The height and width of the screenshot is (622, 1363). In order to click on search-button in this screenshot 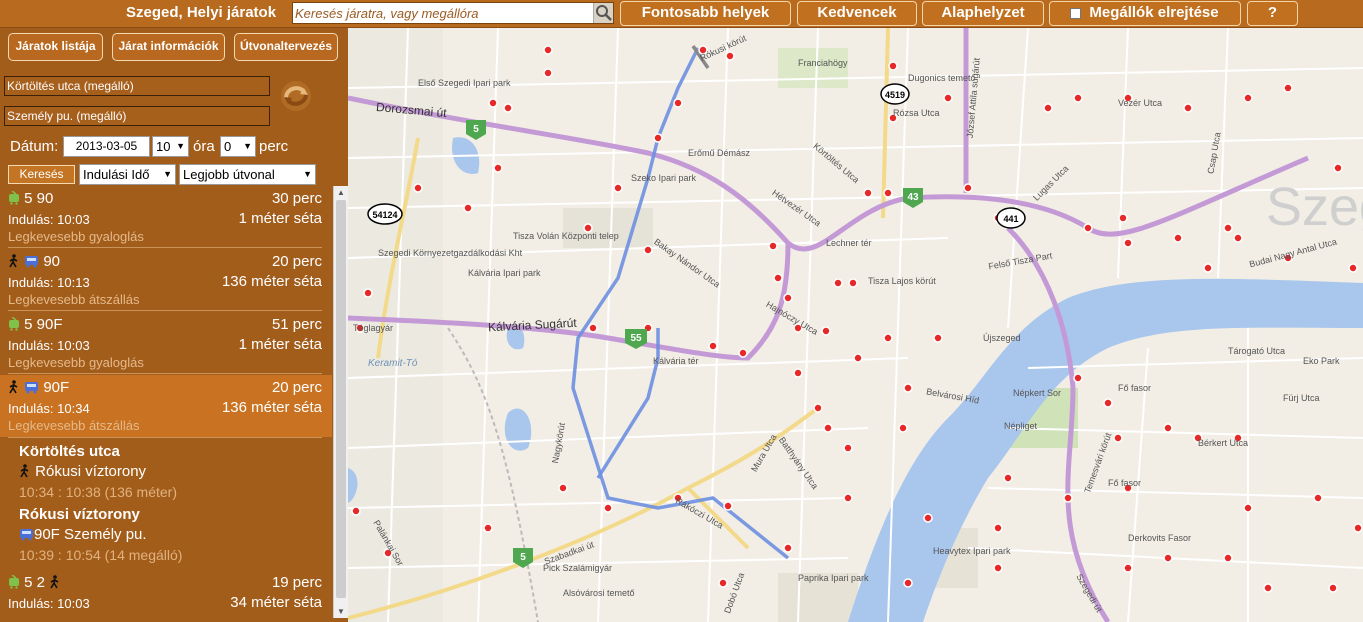, I will do `click(603, 13)`.